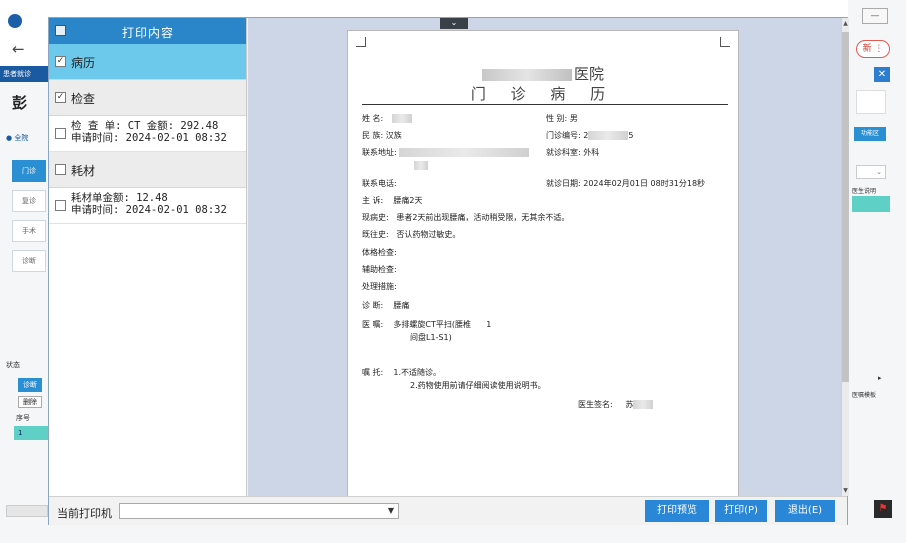 The height and width of the screenshot is (543, 906). I want to click on chief-complaint: 主 诉: 腰痛2天, so click(392, 200).